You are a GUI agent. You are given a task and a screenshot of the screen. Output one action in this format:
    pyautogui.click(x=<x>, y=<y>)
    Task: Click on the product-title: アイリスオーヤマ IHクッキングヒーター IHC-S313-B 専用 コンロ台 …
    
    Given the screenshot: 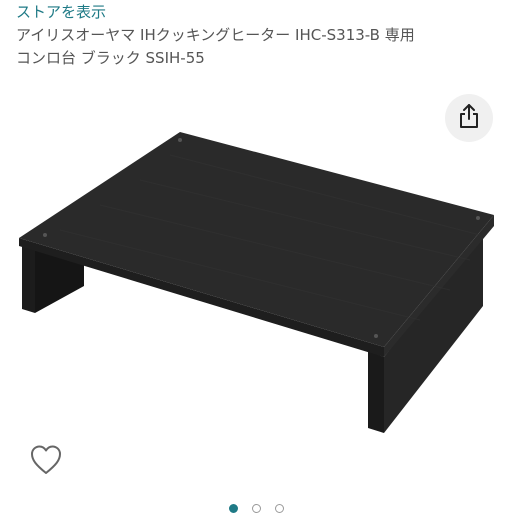 What is the action you would take?
    pyautogui.click(x=256, y=47)
    